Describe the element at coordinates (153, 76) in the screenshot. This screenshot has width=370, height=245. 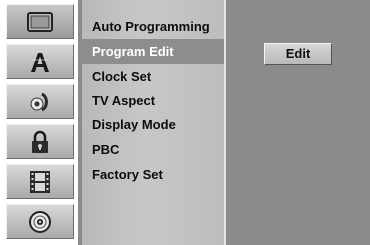
I see `menu-item-clock-set: Clock Set` at that location.